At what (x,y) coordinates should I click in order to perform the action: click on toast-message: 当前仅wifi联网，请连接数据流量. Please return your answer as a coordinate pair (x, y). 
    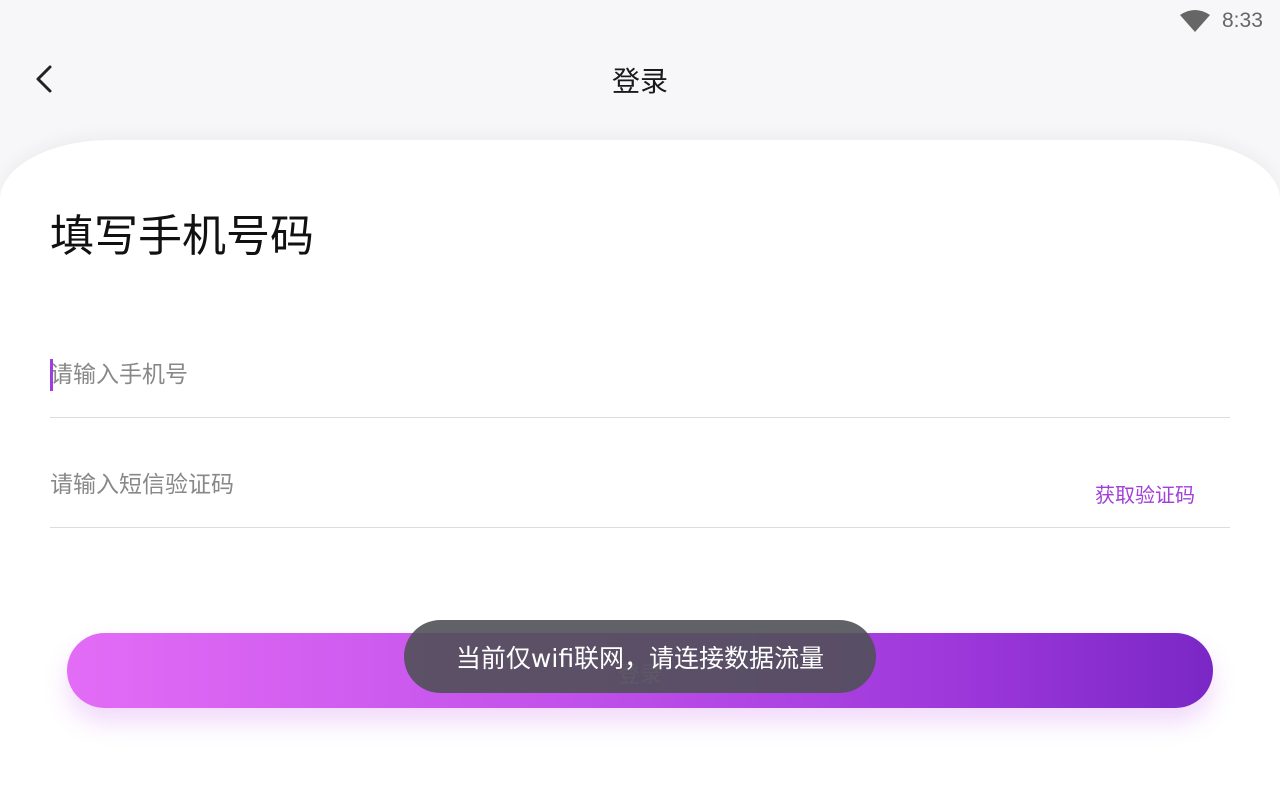
    Looking at the image, I should click on (640, 658).